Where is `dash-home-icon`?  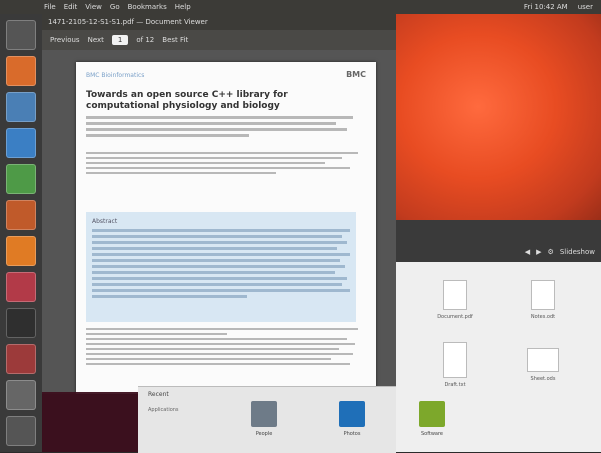
dash-home-icon is located at coordinates (21, 35).